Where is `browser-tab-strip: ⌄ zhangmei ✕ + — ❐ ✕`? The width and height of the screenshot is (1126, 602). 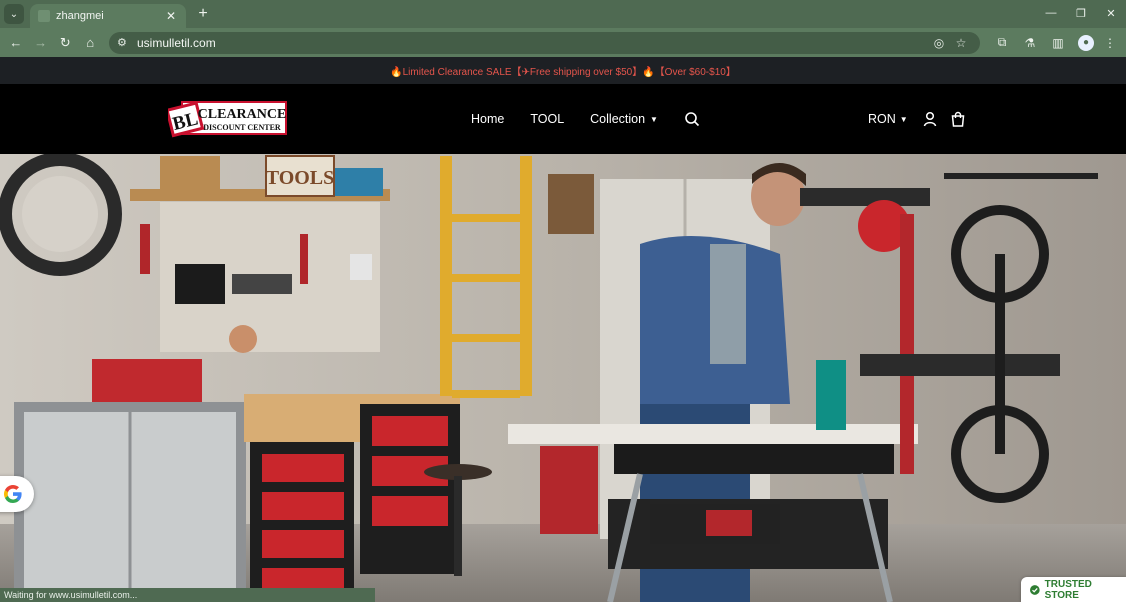
browser-tab-strip: ⌄ zhangmei ✕ + — ❐ ✕ is located at coordinates (563, 14).